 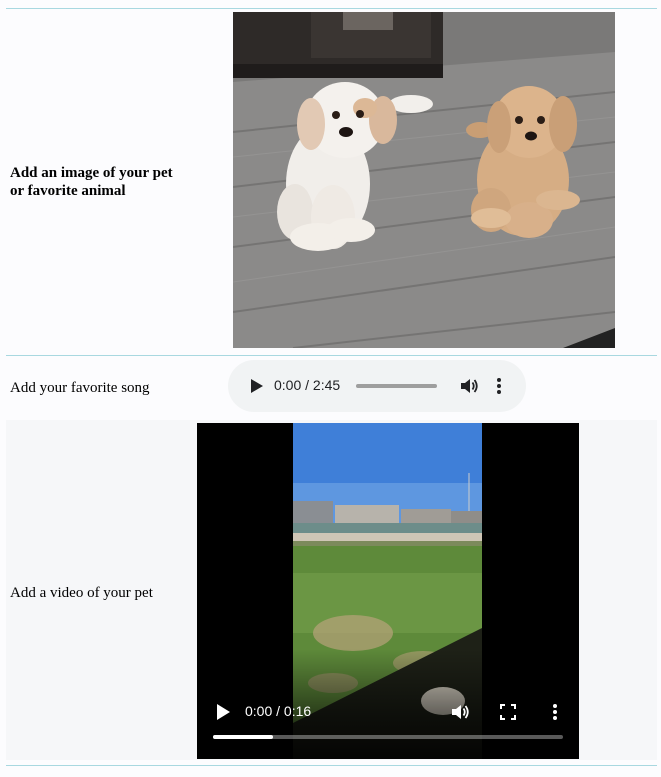 I want to click on audio-time: 0:00 / 2:45, so click(x=307, y=385).